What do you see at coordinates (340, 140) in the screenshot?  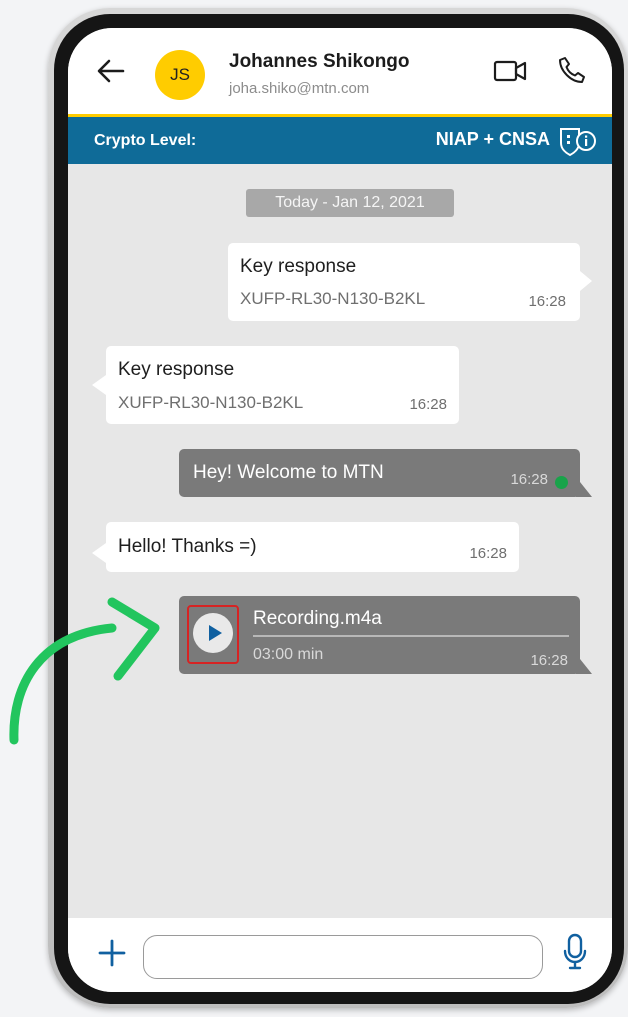 I see `crypto-level-bar: Crypto Level: NIAP + CNSA` at bounding box center [340, 140].